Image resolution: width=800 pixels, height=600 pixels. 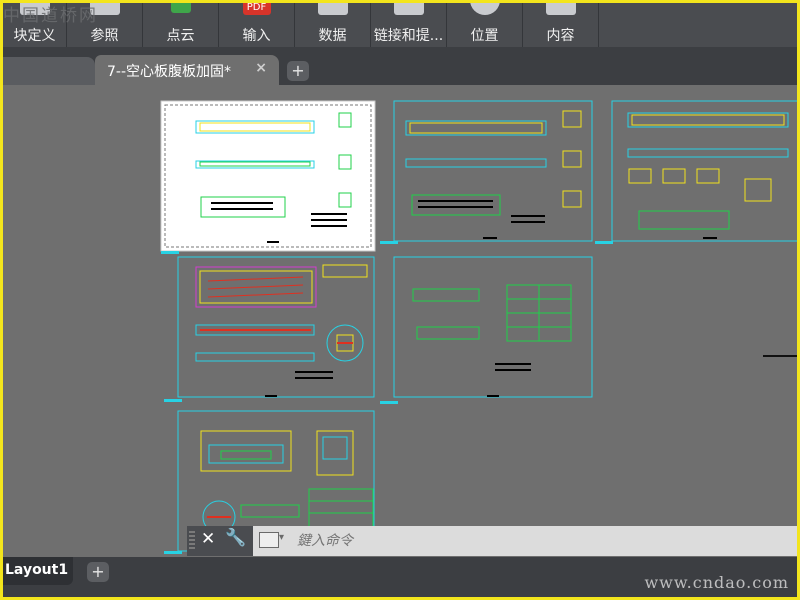 I want to click on ribbon-panel: 块定义 参照 点云 PDF 输入 数据 链接和提... 位置 内容, so click(x=400, y=25).